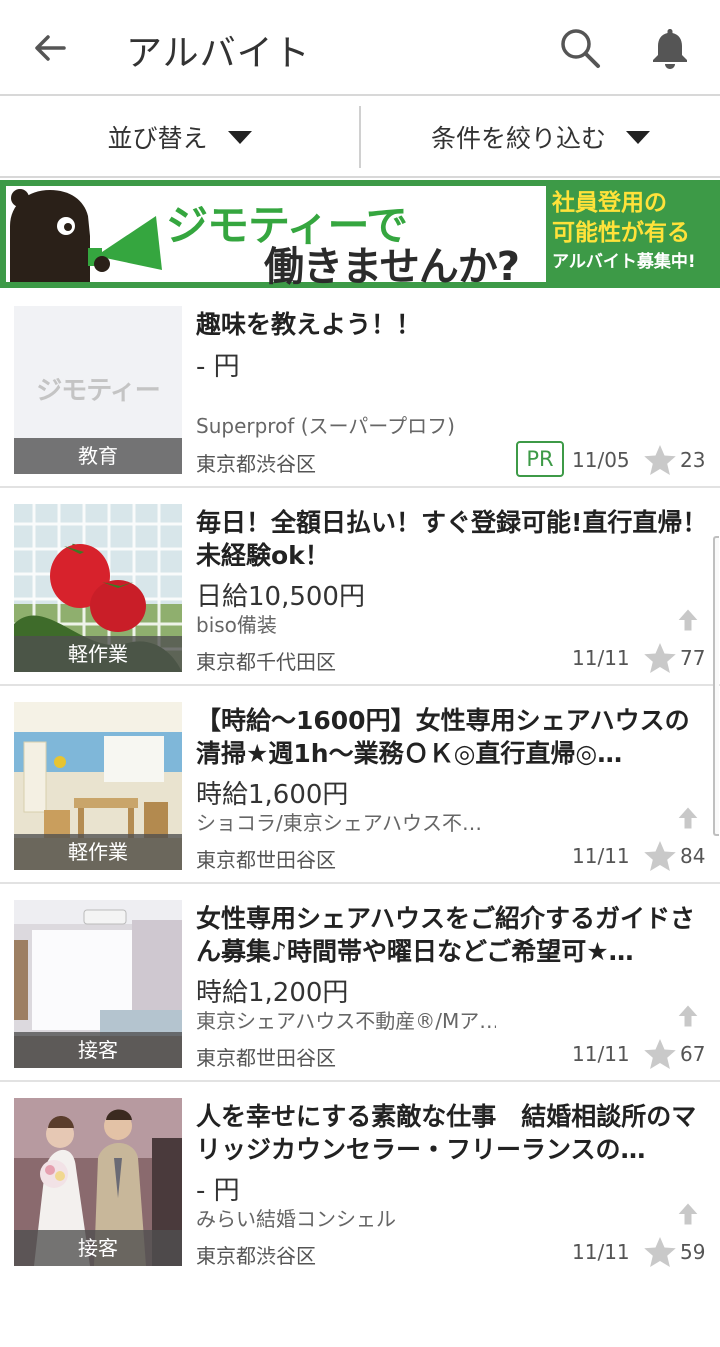 This screenshot has height=1347, width=720. Describe the element at coordinates (678, 658) in the screenshot. I see `favorite-button: 77` at that location.